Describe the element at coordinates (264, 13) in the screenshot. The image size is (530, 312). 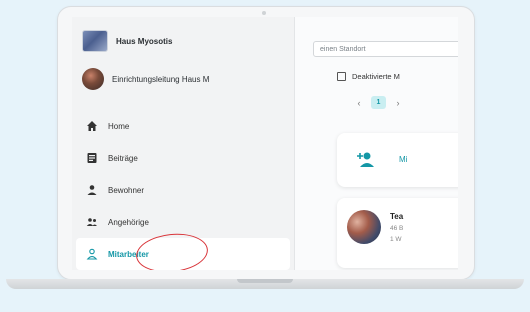
I see `camera-dot` at that location.